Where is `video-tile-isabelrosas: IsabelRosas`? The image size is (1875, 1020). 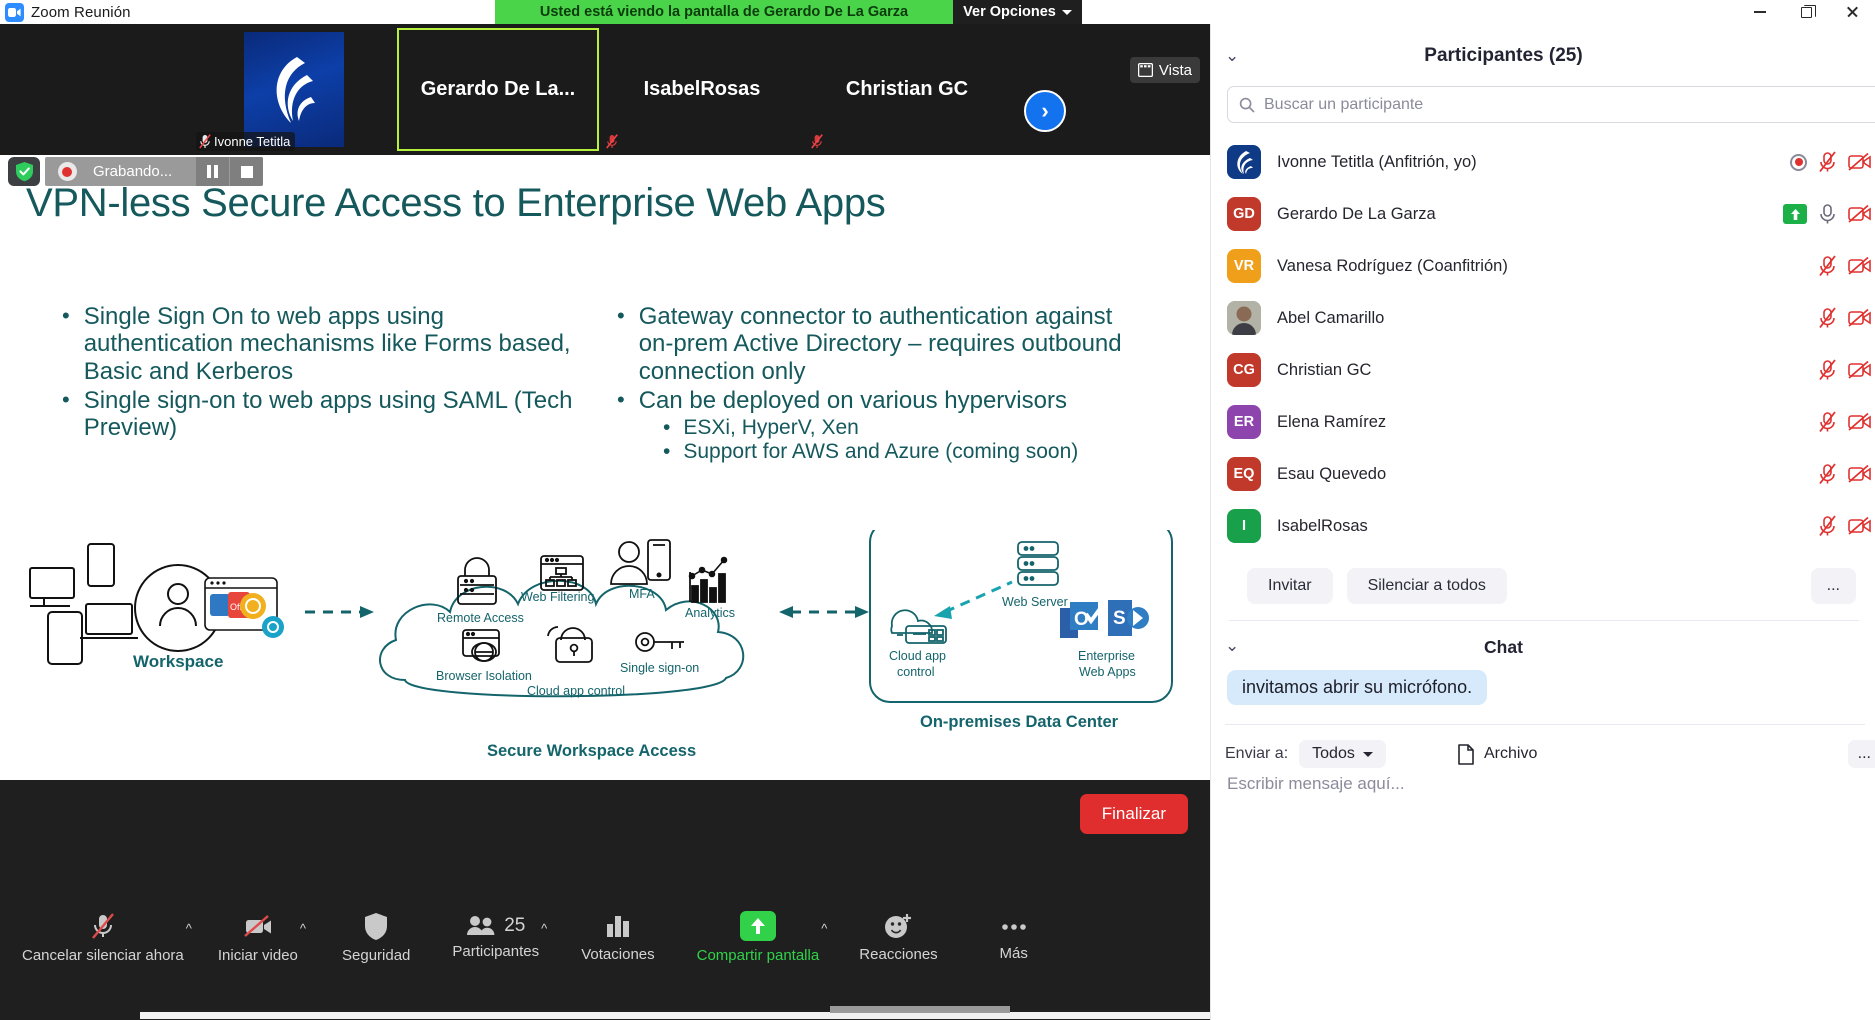 video-tile-isabelrosas: IsabelRosas is located at coordinates (702, 89).